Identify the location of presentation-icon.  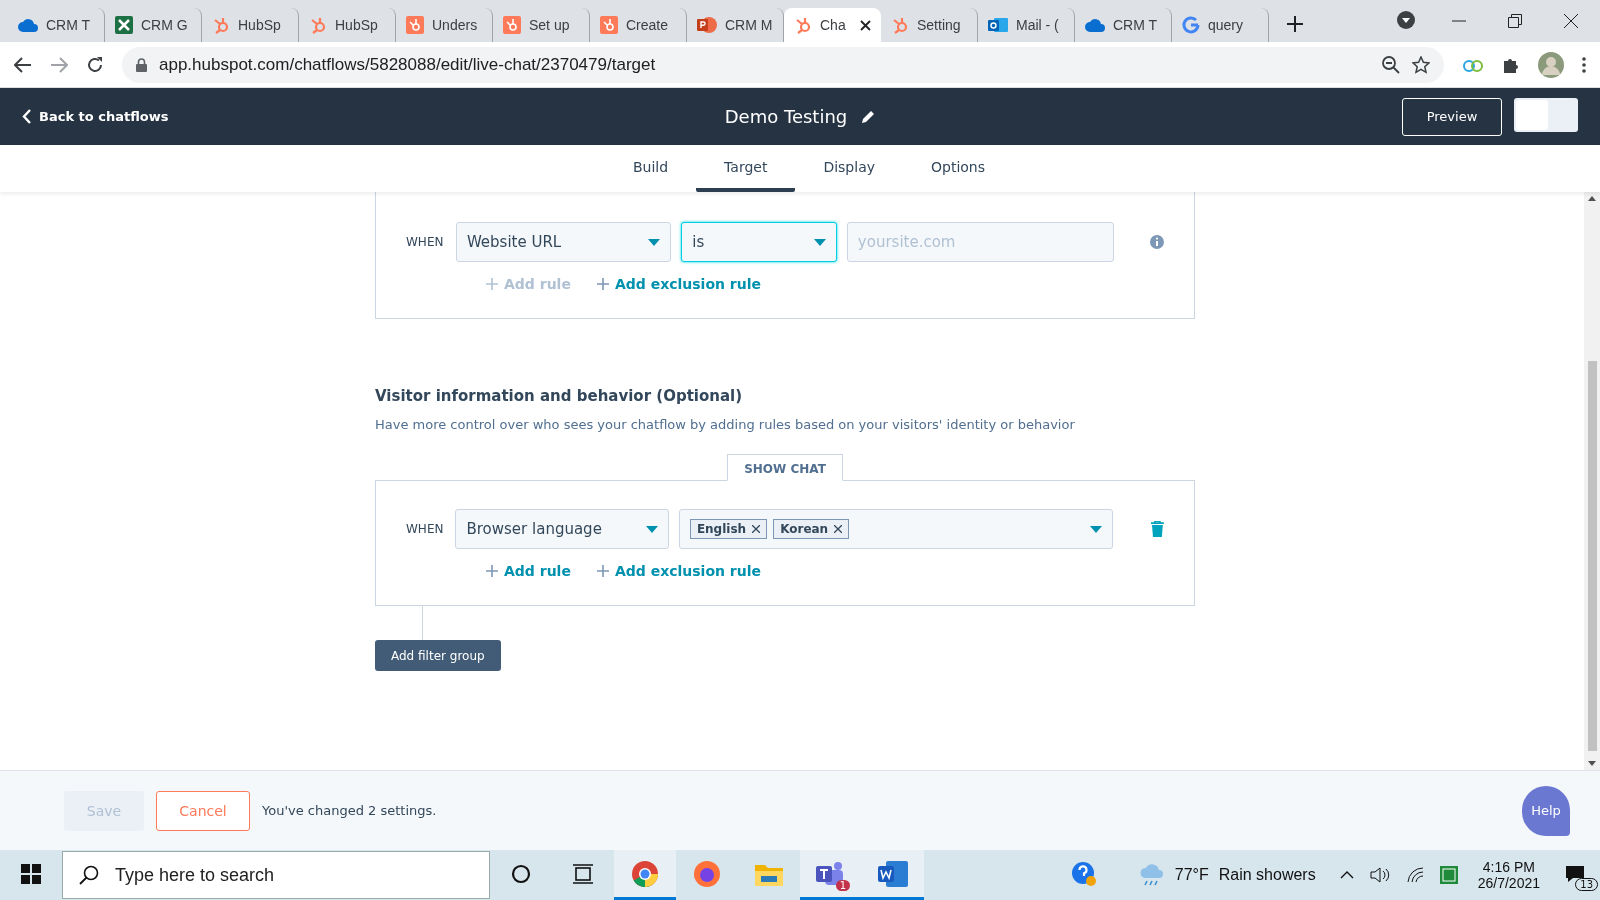
(707, 25).